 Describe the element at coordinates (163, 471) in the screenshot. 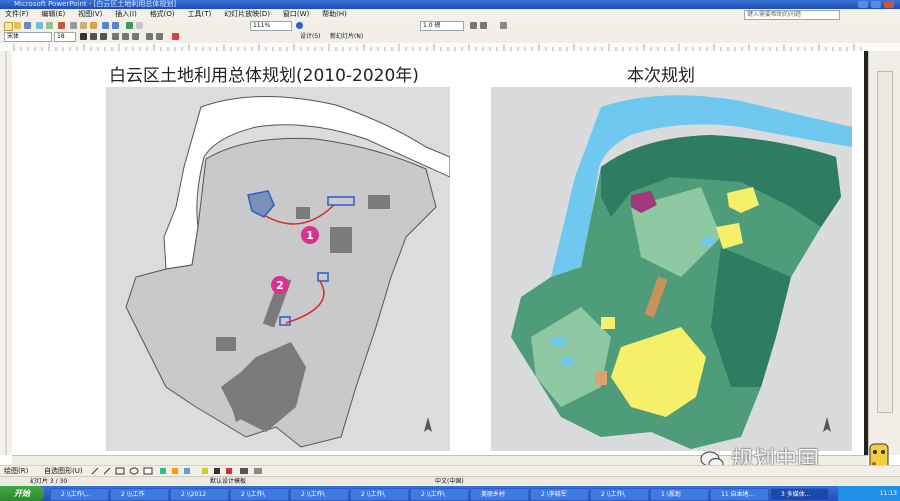

I see `wordart-icon` at that location.